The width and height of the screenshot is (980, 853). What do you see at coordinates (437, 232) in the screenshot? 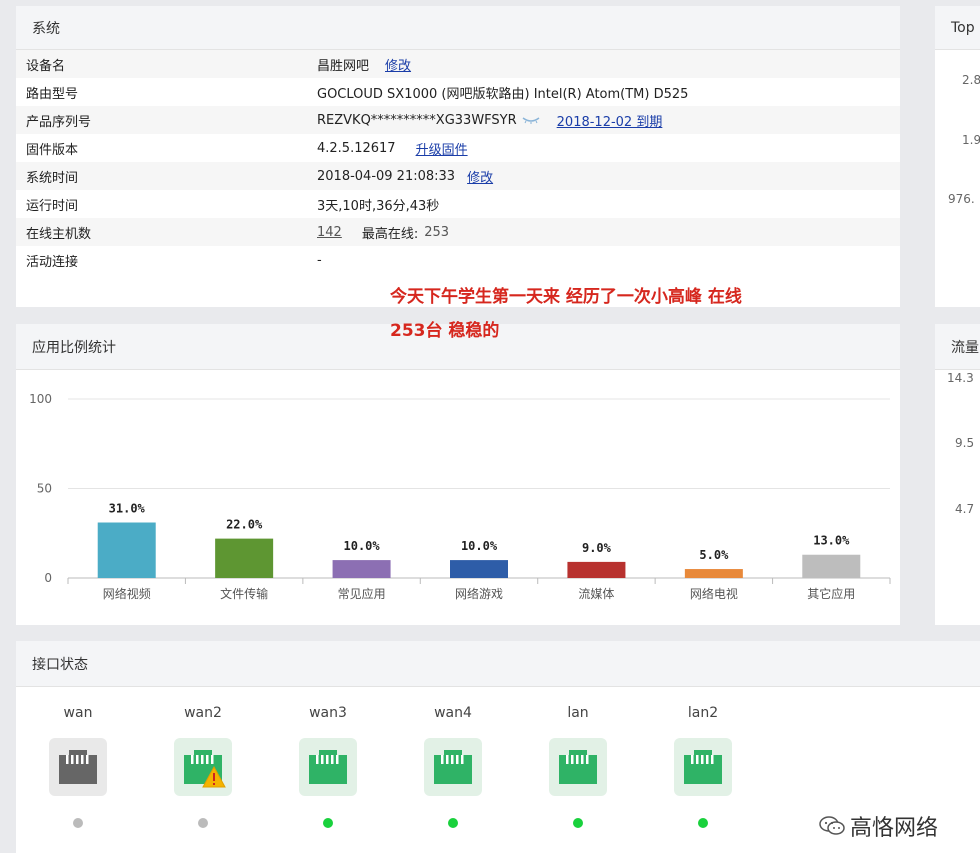
I see `max-online-value: 253` at bounding box center [437, 232].